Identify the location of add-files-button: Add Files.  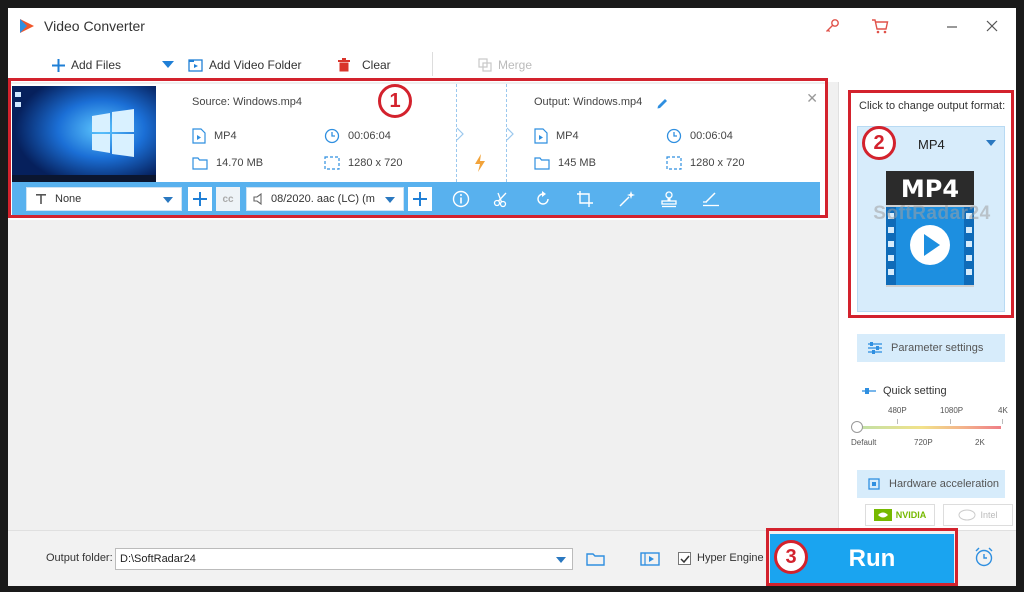
(86, 65).